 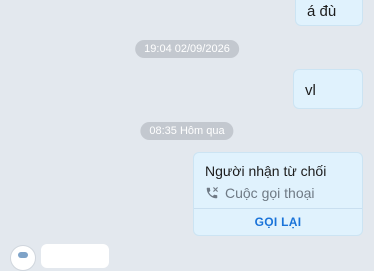 I want to click on timestamp-divider: 19:04 02/09/2026, so click(x=187, y=49).